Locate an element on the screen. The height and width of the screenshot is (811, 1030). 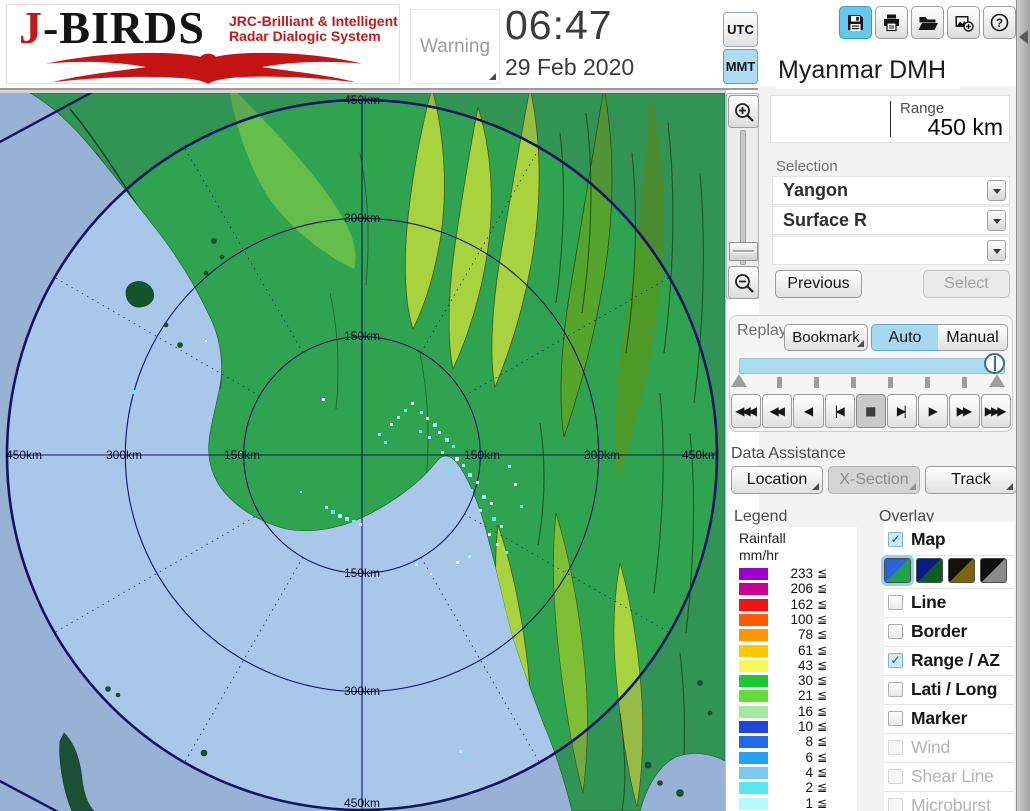
open-folder-button is located at coordinates (927, 22).